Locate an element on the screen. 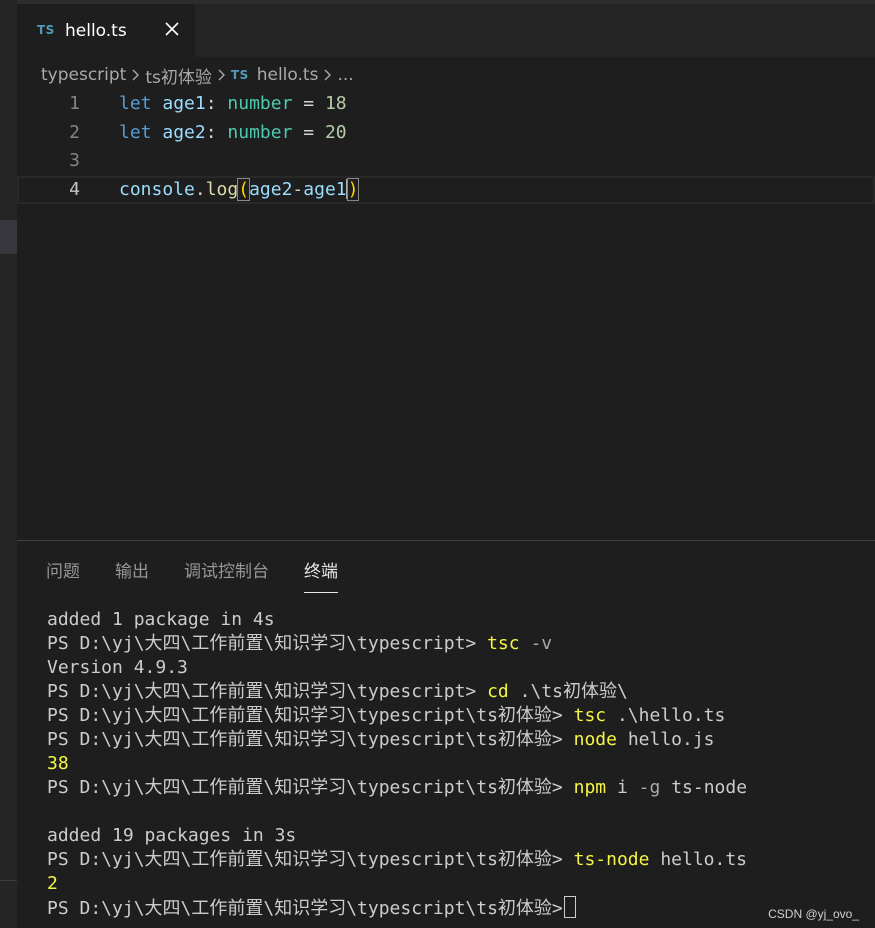 The image size is (875, 928). code-line-current: 4 console.log(age2-age1) is located at coordinates (446, 190).